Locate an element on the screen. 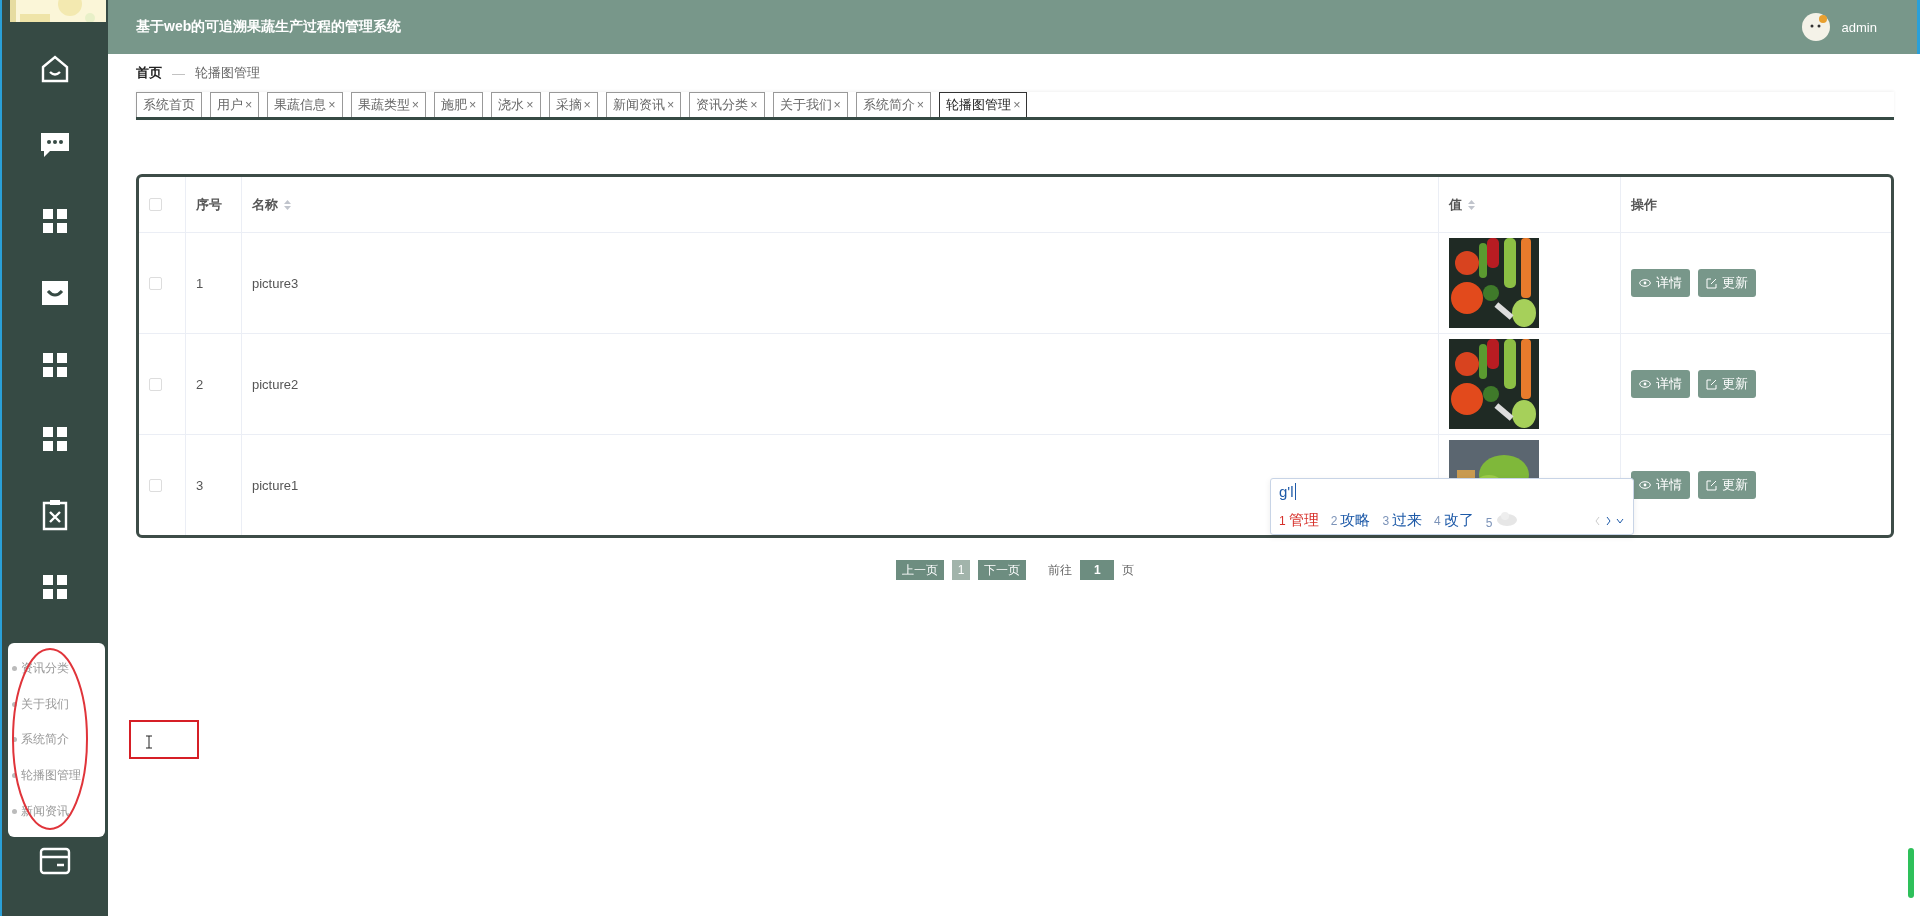 This screenshot has width=1920, height=916. clipboard-icon is located at coordinates (55, 515).